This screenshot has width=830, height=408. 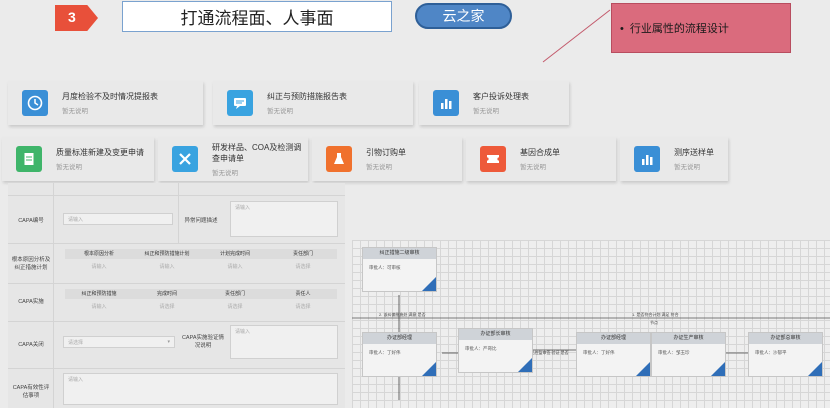 I want to click on node-title: 办证部长审核, so click(x=495, y=334).